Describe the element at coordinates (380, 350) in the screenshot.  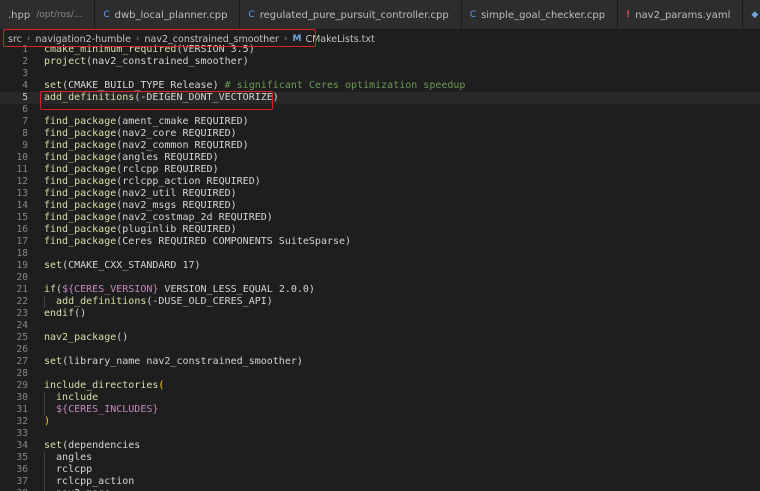
I see `code-line: 26` at that location.